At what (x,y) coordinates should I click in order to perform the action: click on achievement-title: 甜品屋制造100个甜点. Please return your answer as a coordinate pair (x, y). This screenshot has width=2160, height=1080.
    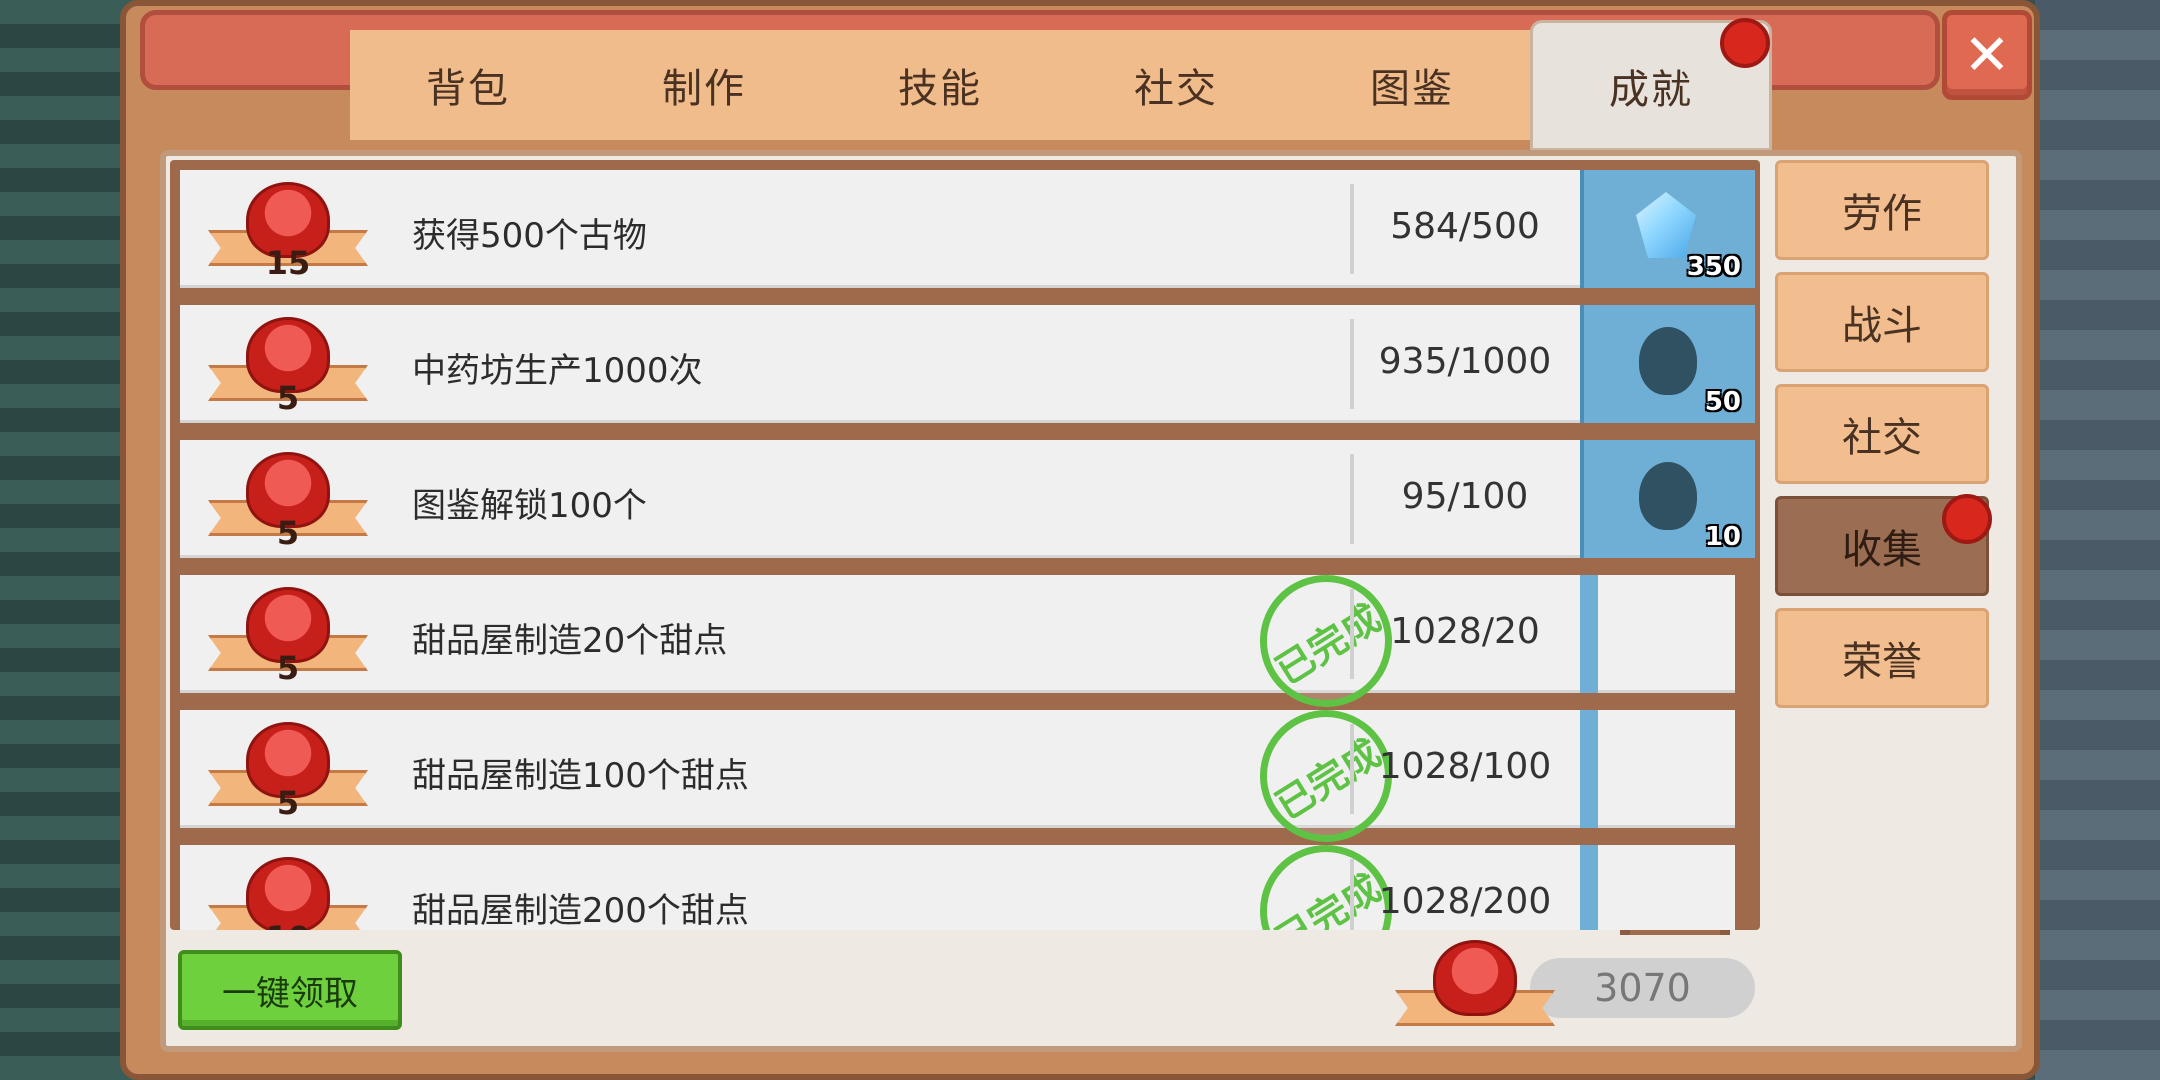
    Looking at the image, I should click on (580, 776).